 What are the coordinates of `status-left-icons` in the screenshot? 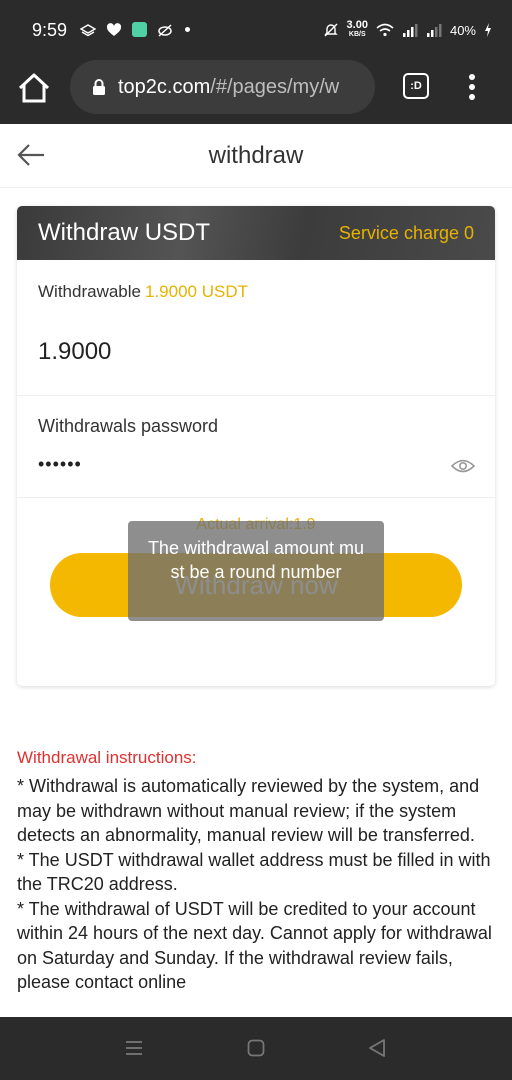 It's located at (135, 29).